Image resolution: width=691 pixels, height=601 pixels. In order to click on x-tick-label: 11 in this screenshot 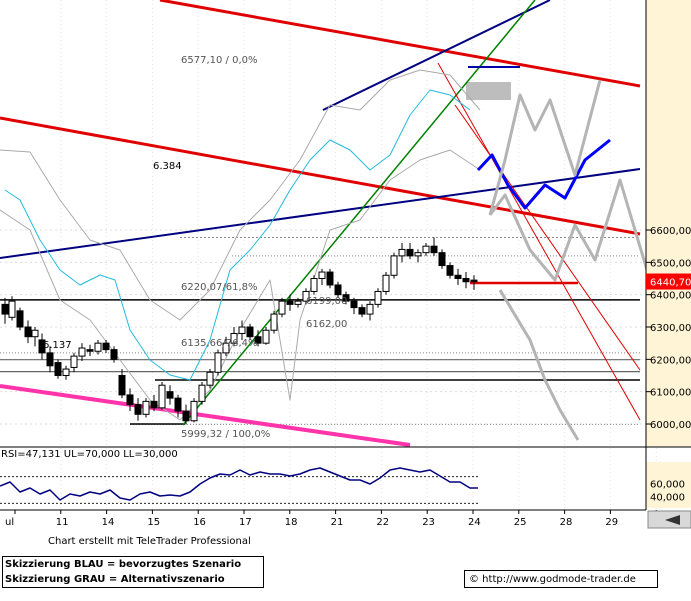, I will do `click(62, 522)`.